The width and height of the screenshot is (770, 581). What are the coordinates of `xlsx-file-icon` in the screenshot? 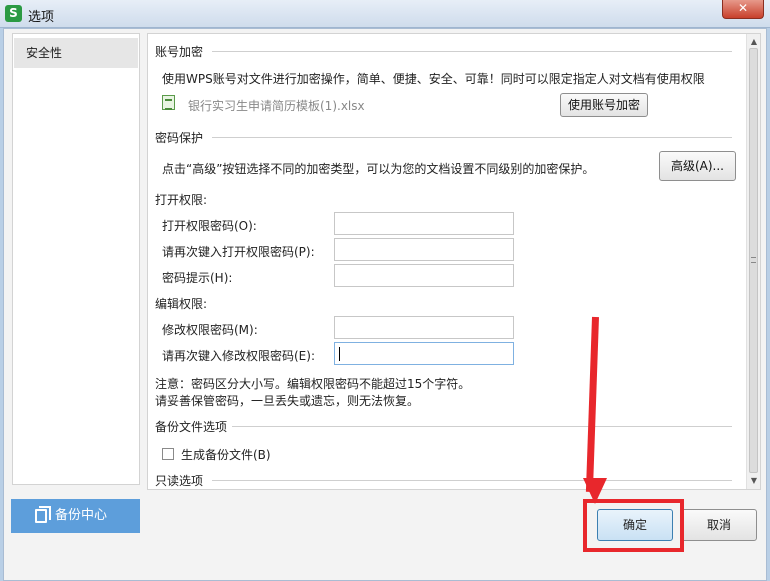 It's located at (168, 102).